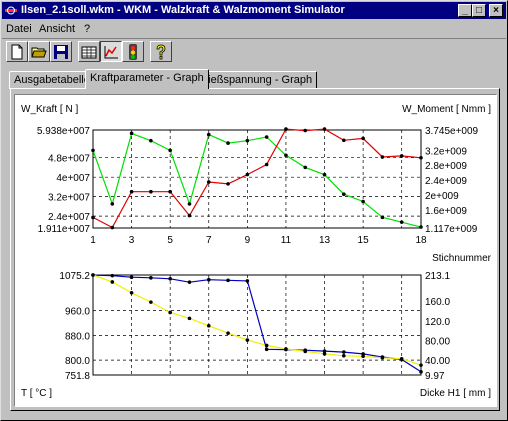 This screenshot has width=508, height=421. I want to click on save-button, so click(61, 51).